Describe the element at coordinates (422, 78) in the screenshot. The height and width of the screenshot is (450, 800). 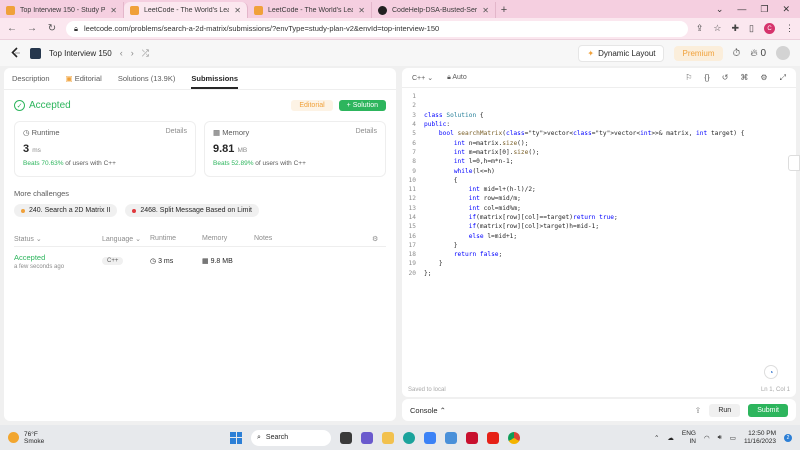
I see `language-select: C++ ⌄` at that location.